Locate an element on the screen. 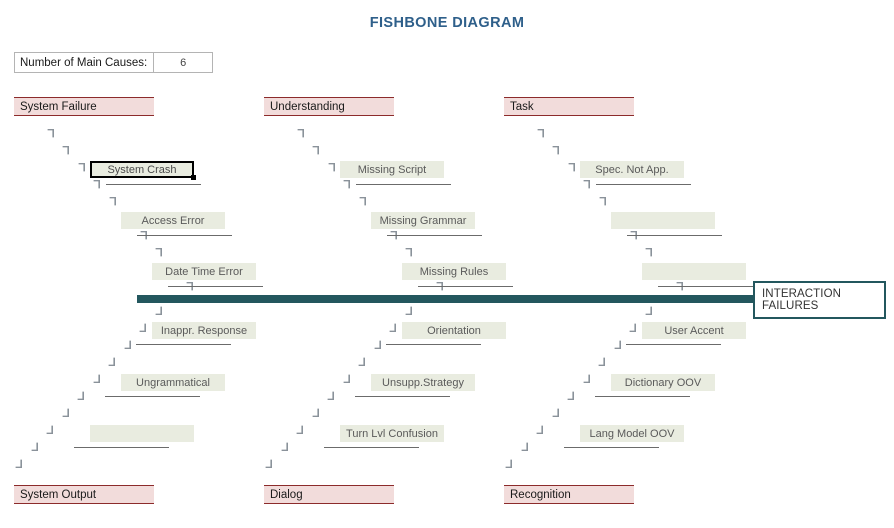 The width and height of the screenshot is (894, 528). sub-cause-label: Unsupp.Strategy is located at coordinates (423, 382).